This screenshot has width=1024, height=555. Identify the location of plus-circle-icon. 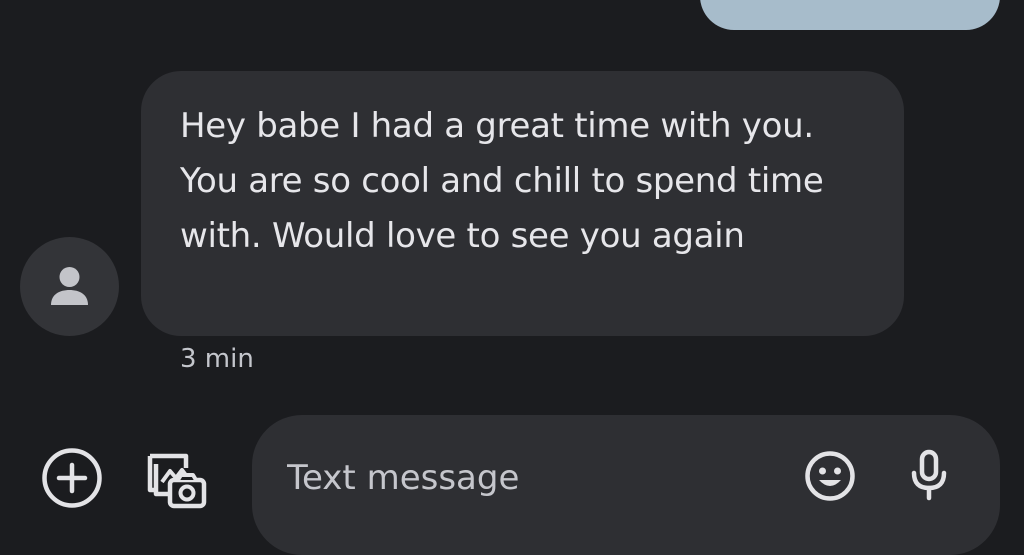
(72, 478).